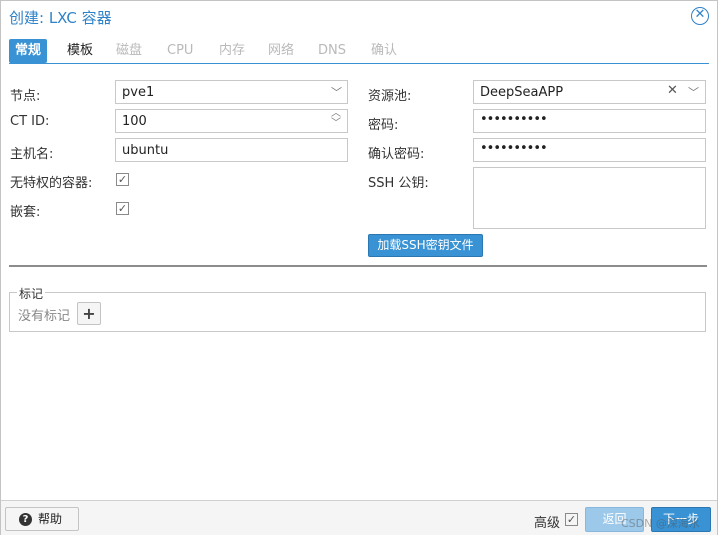 The height and width of the screenshot is (535, 718). What do you see at coordinates (80, 51) in the screenshot?
I see `tab-template: 模板` at bounding box center [80, 51].